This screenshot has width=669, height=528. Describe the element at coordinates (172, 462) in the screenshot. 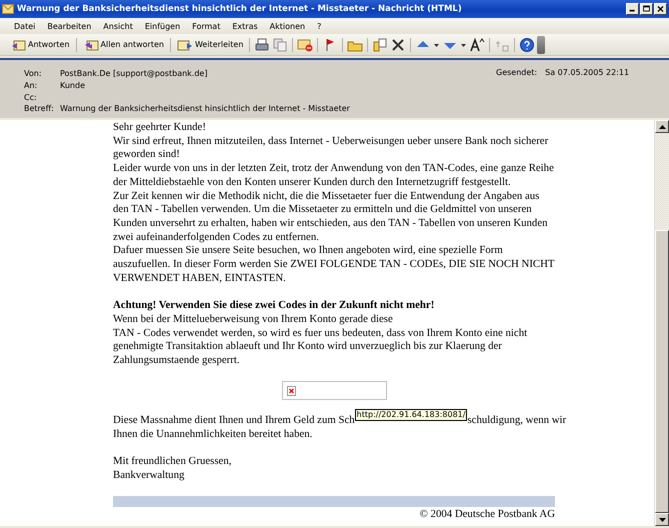

I see `body-paragraph: Mit freundlichen Gruessen,` at that location.